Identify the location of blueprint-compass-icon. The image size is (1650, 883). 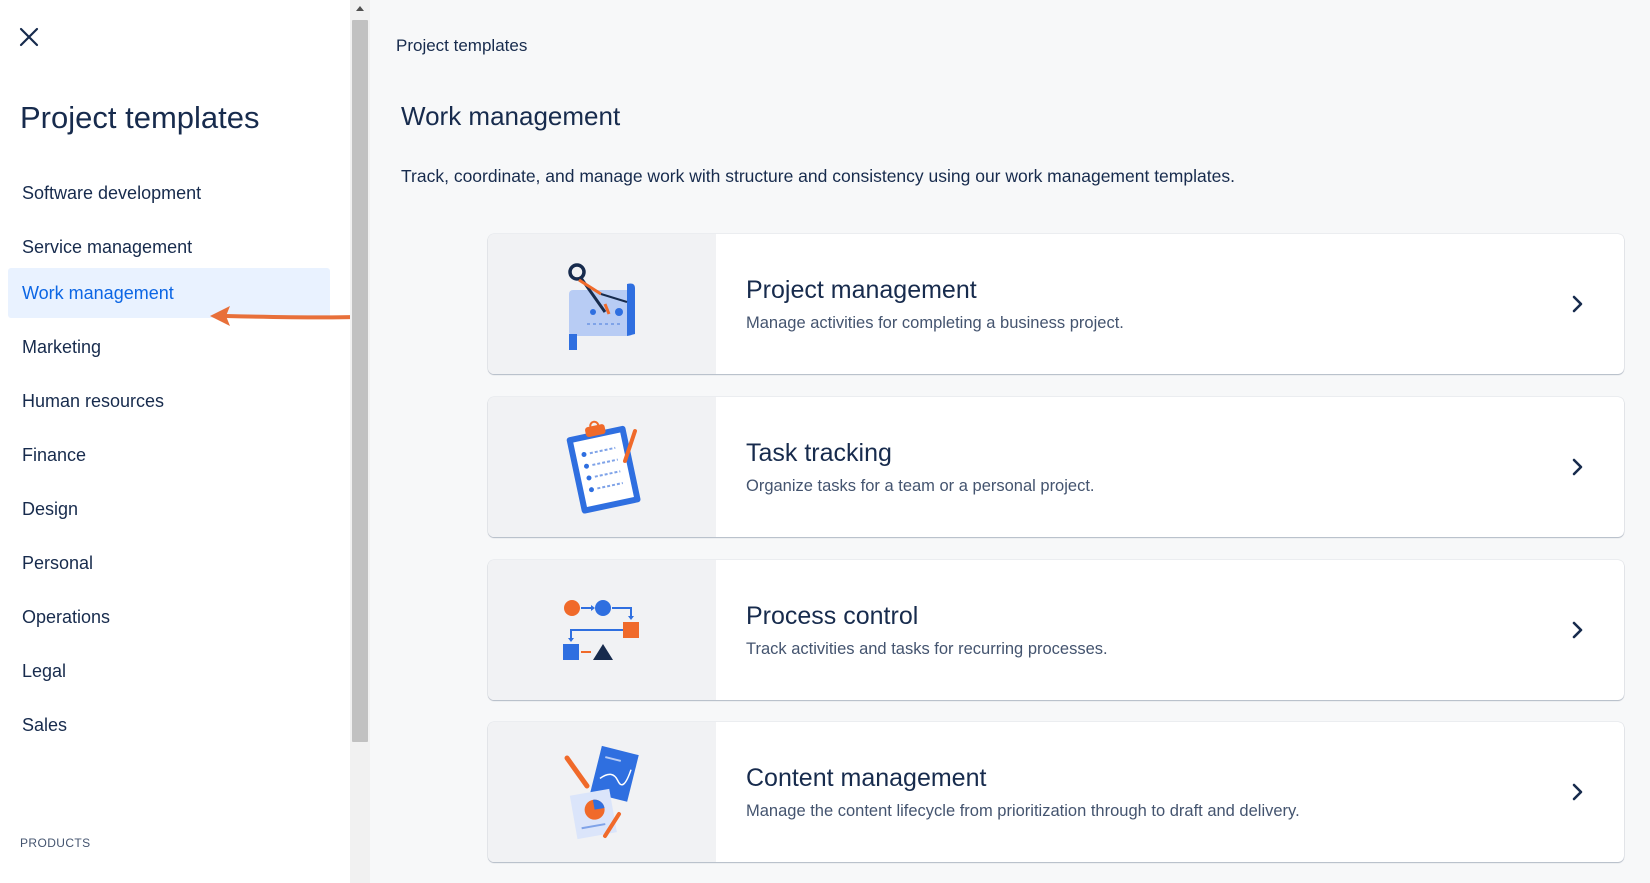
(602, 304).